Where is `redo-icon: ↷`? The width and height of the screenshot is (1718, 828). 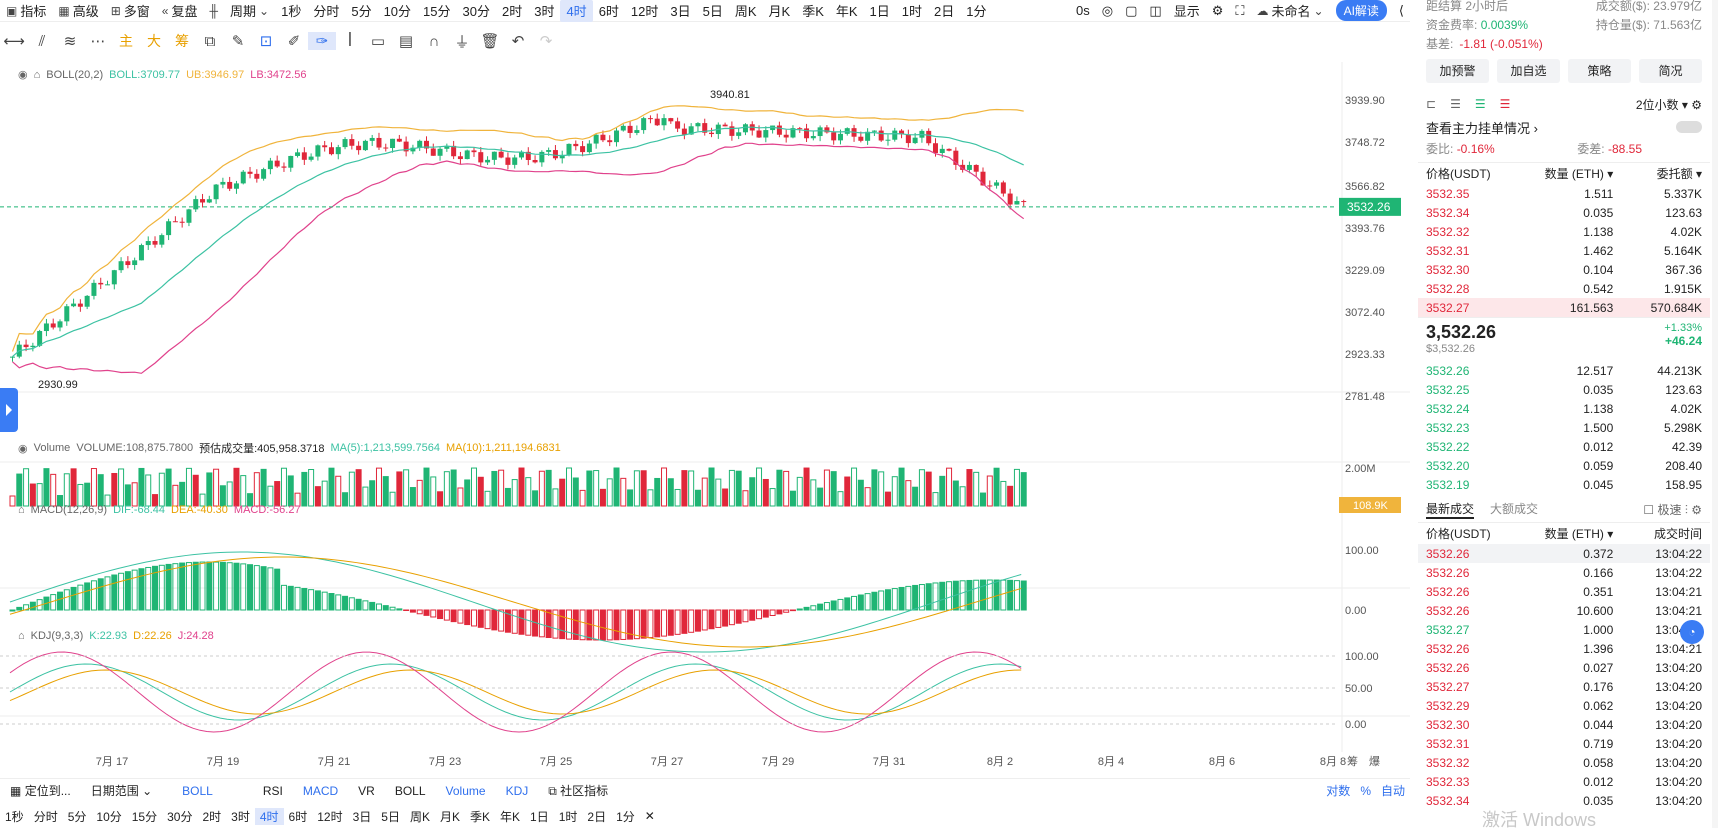 redo-icon: ↷ is located at coordinates (546, 41).